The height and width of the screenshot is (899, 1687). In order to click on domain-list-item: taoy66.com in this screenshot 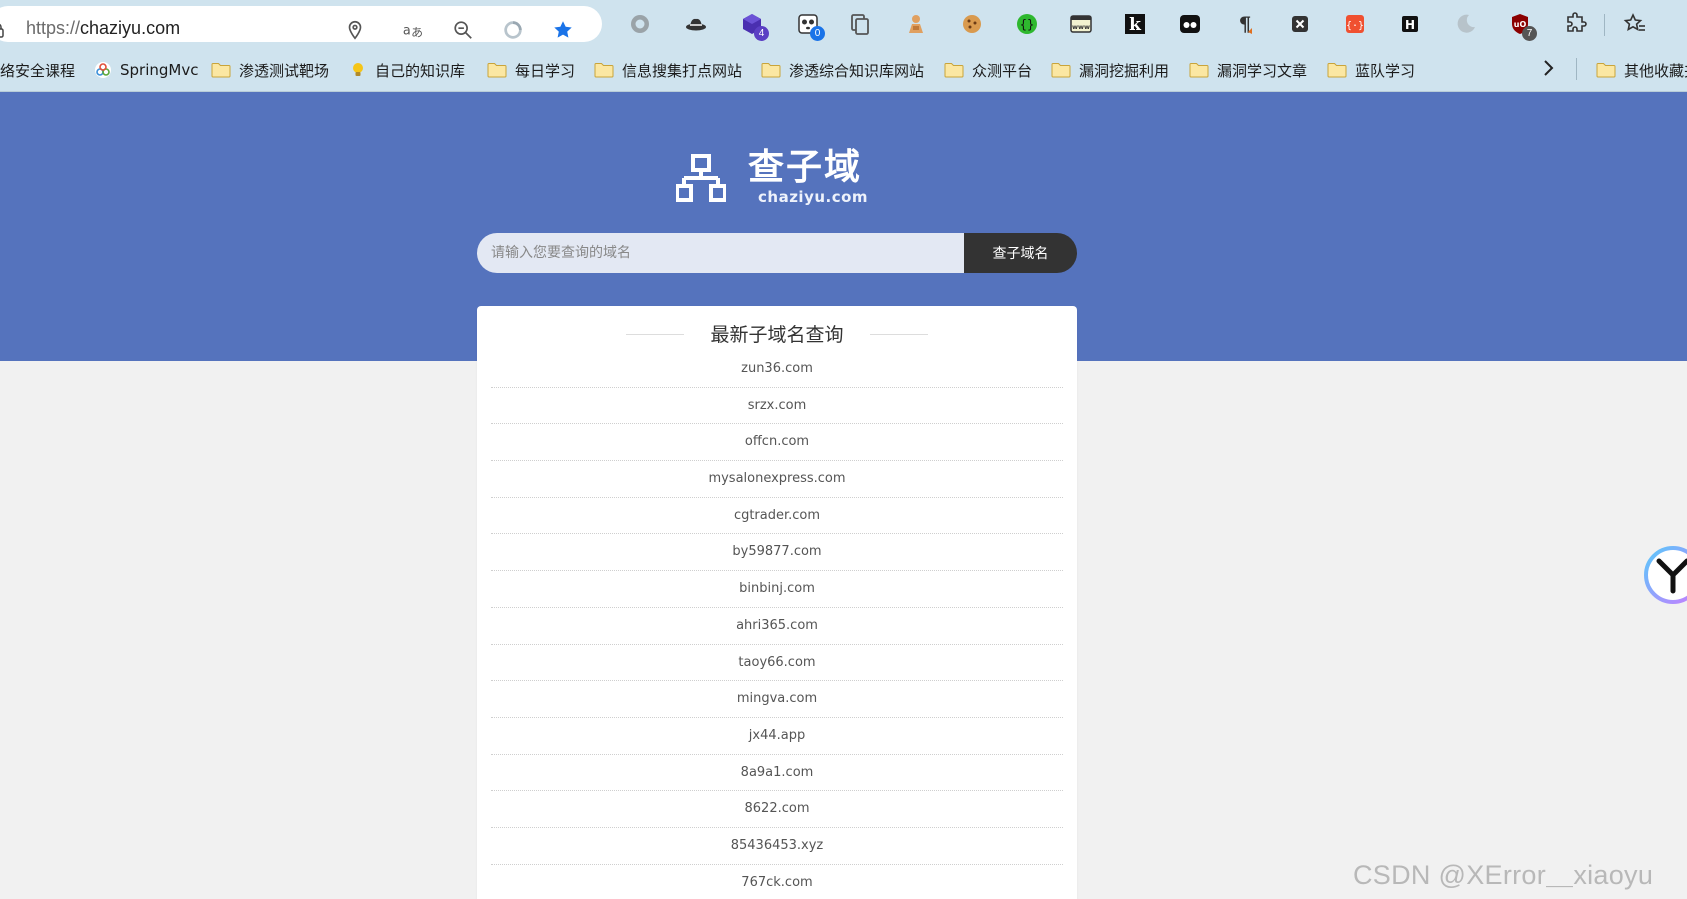, I will do `click(777, 663)`.